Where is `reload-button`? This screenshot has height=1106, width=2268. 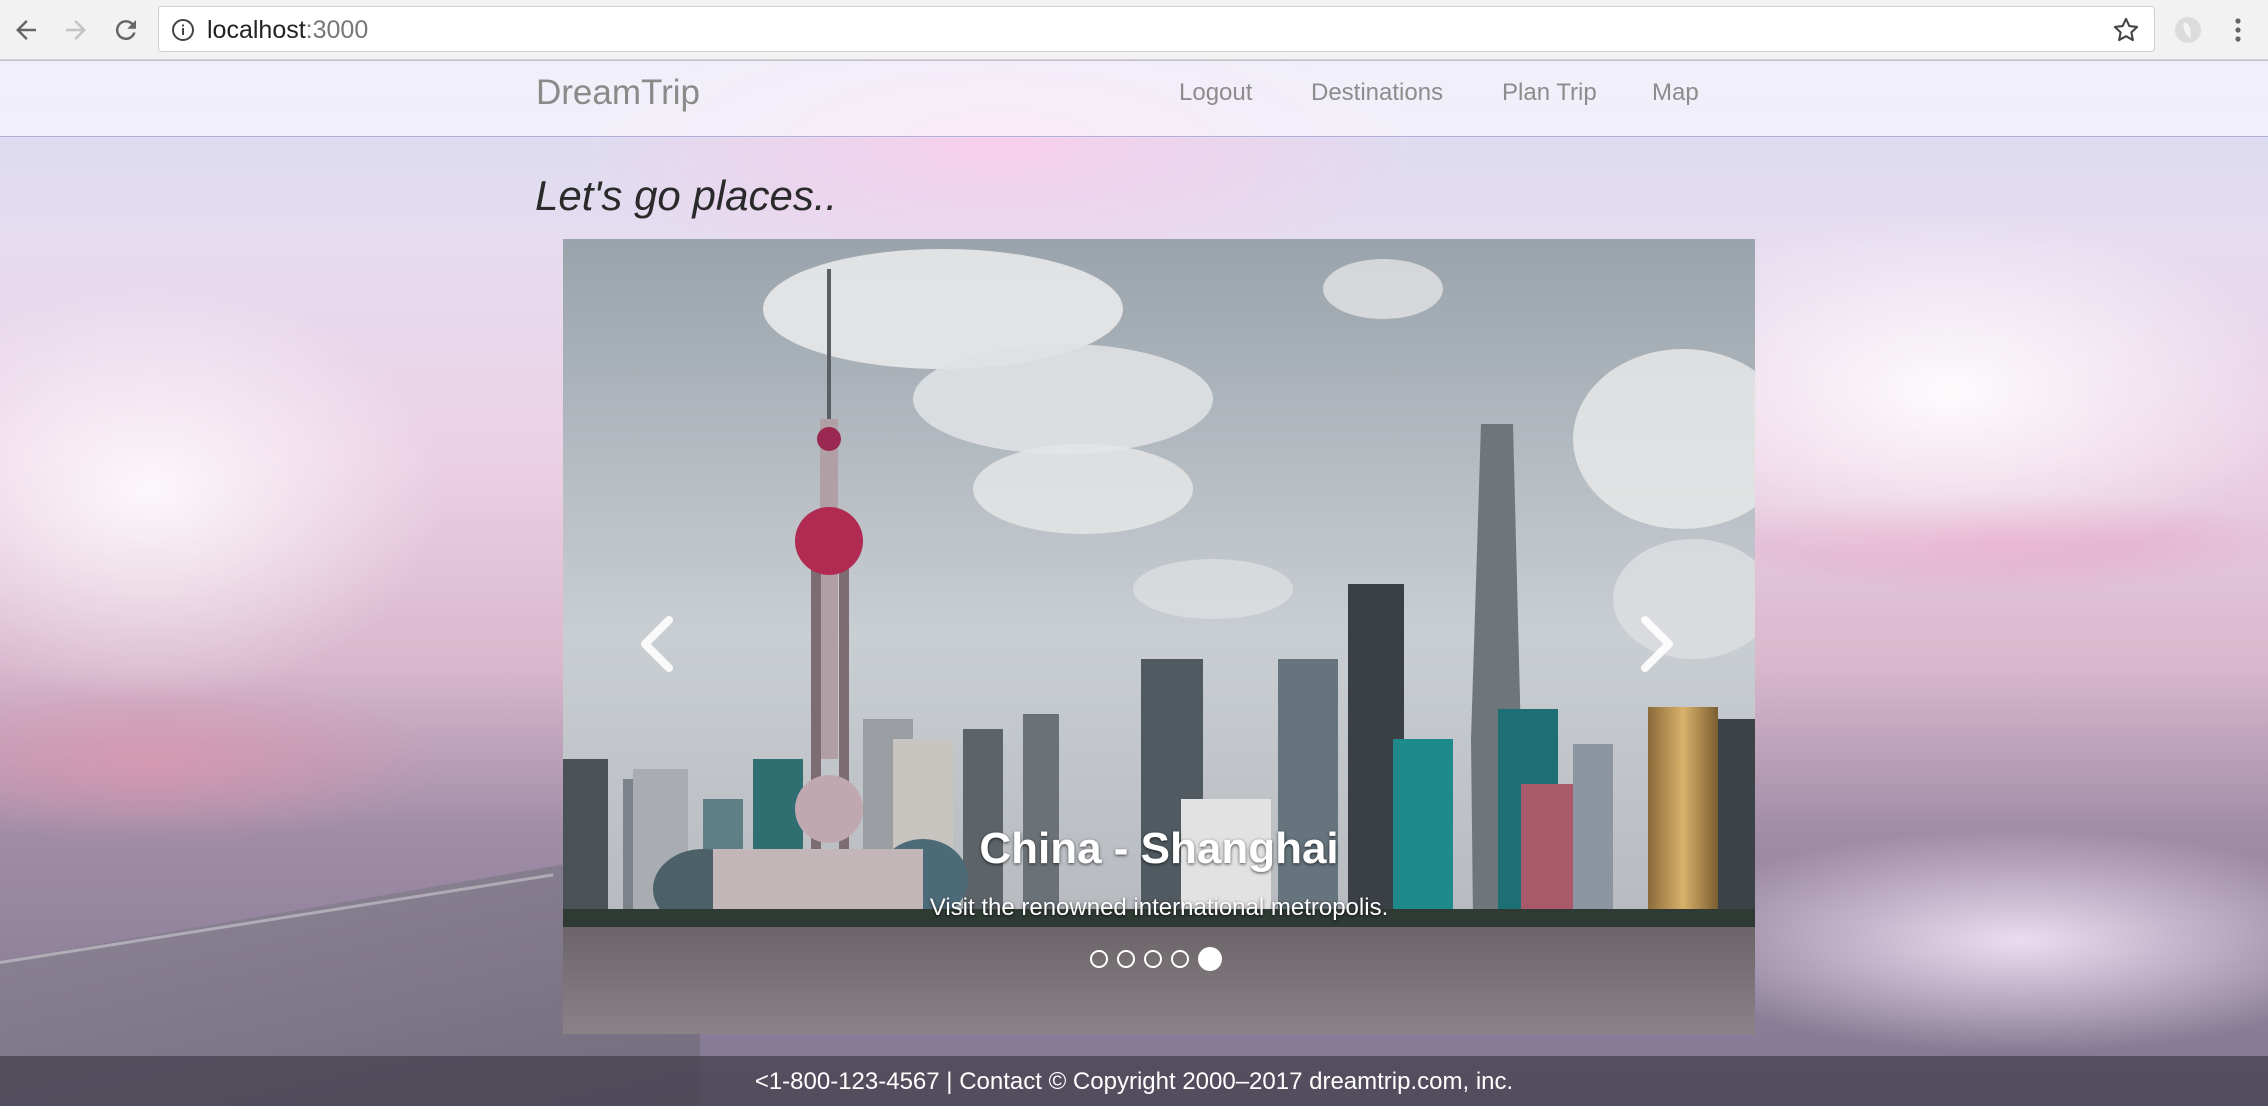 reload-button is located at coordinates (126, 30).